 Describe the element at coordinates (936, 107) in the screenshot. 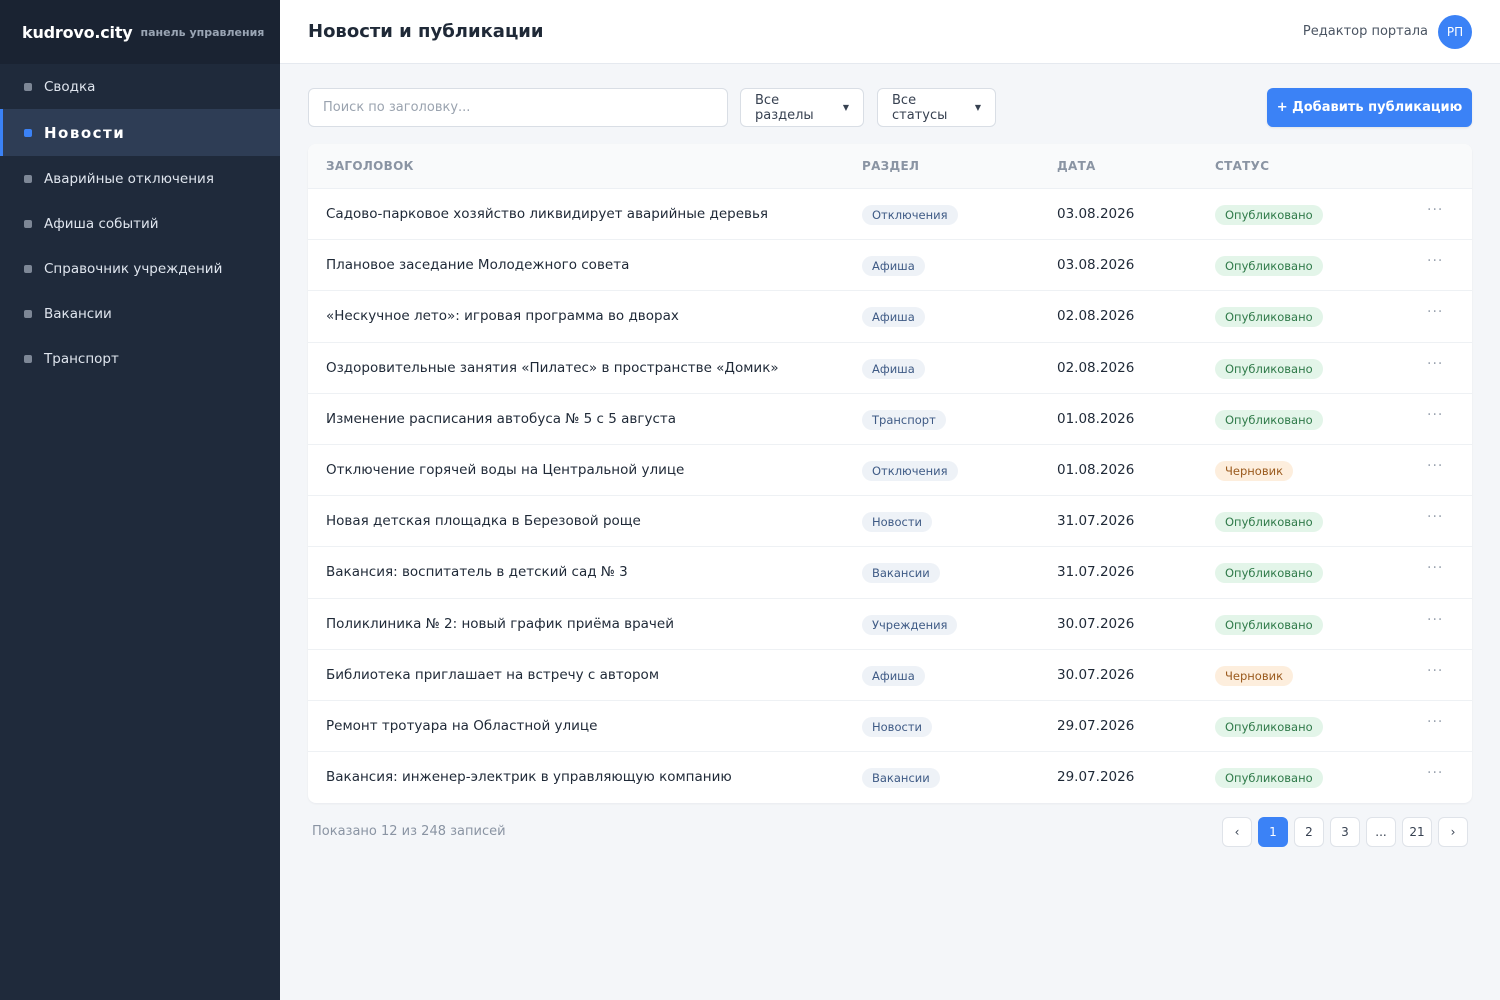

I see `status-filter-select: Все статусы ▼` at that location.